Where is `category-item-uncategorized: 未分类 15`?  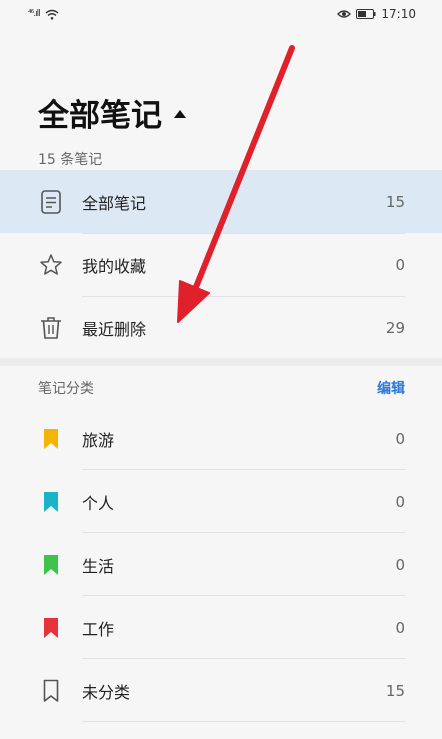
category-item-uncategorized: 未分类 15 is located at coordinates (221, 690).